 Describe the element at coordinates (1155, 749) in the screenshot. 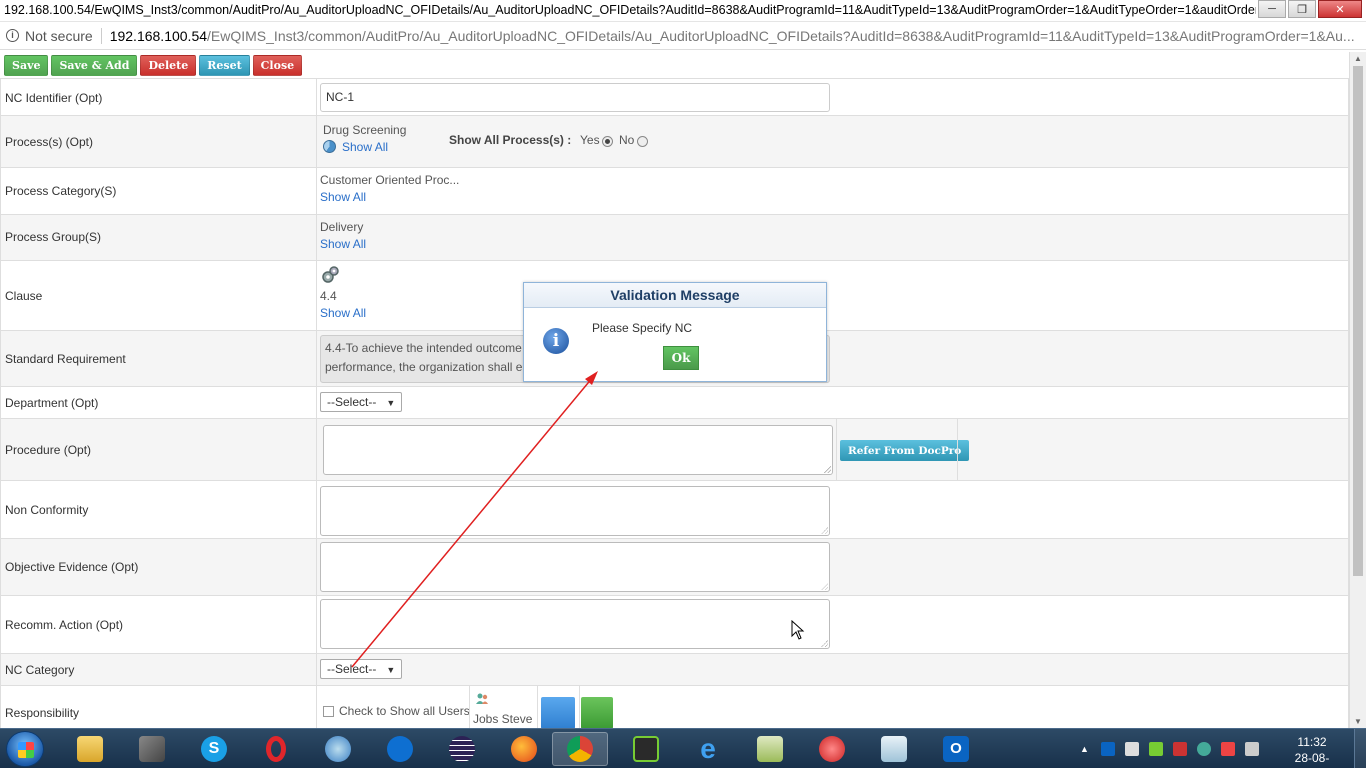

I see `greenshot-tray-icon` at that location.